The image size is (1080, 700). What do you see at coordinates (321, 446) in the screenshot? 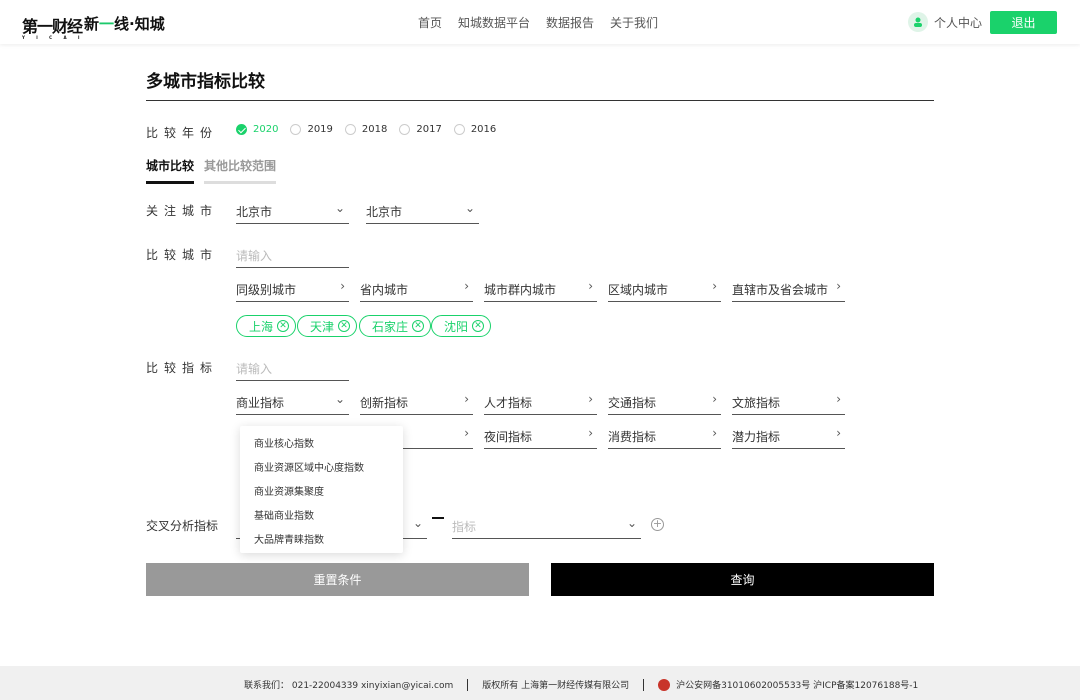
I see `dropdown-option: 商业核心指数` at bounding box center [321, 446].